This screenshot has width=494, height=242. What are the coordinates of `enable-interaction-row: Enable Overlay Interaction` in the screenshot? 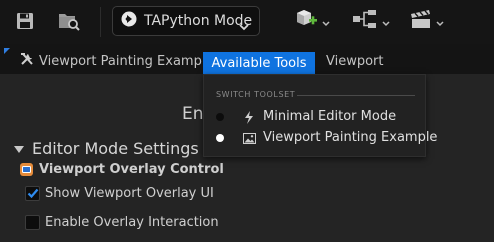 It's located at (122, 222).